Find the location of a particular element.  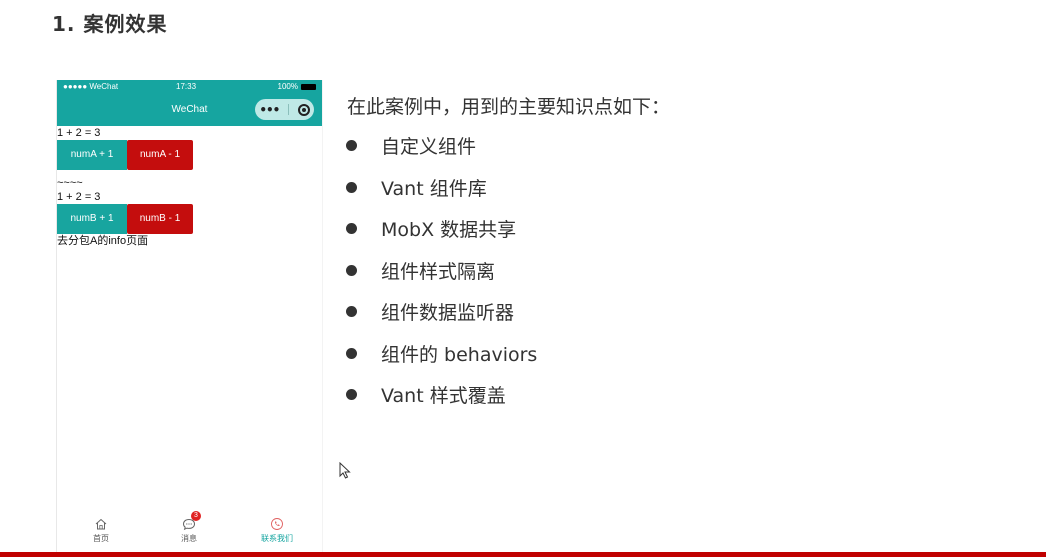

list-item-text: MobX 数据共享 is located at coordinates (449, 230).